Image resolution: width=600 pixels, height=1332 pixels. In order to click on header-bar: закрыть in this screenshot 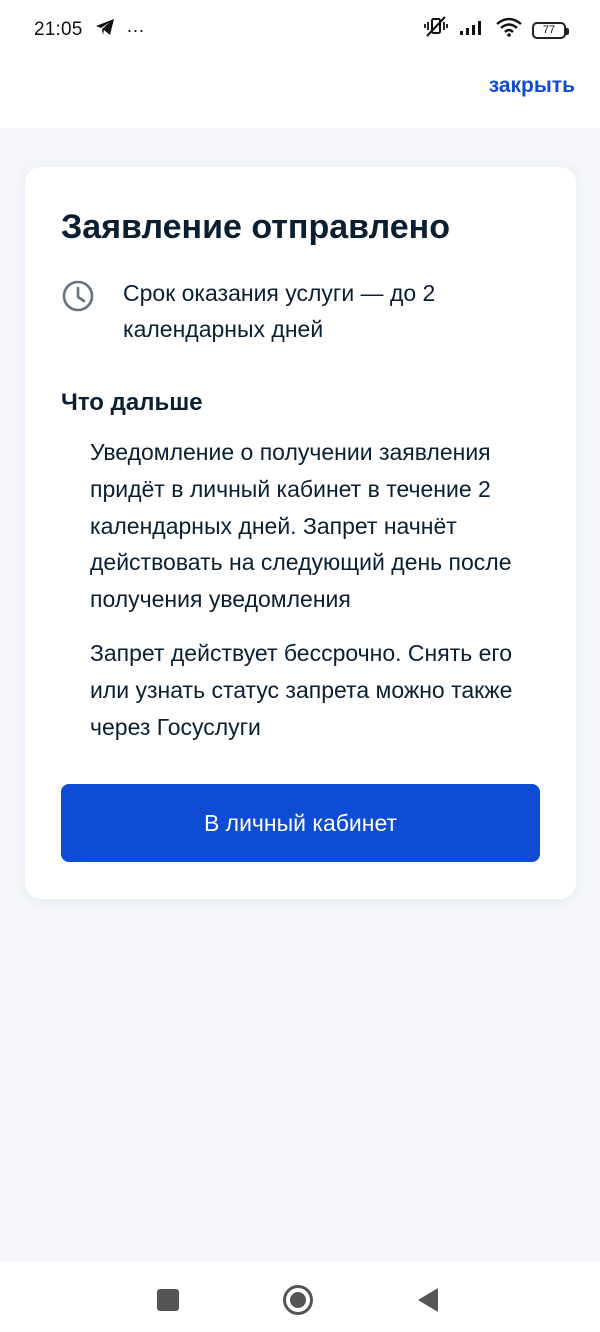, I will do `click(300, 94)`.